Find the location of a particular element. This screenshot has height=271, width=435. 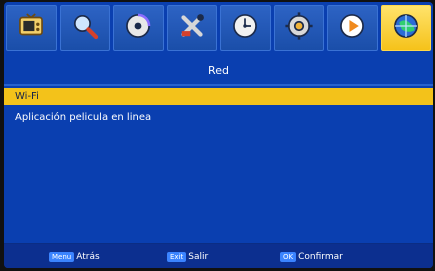

tab-settings is located at coordinates (298, 28).